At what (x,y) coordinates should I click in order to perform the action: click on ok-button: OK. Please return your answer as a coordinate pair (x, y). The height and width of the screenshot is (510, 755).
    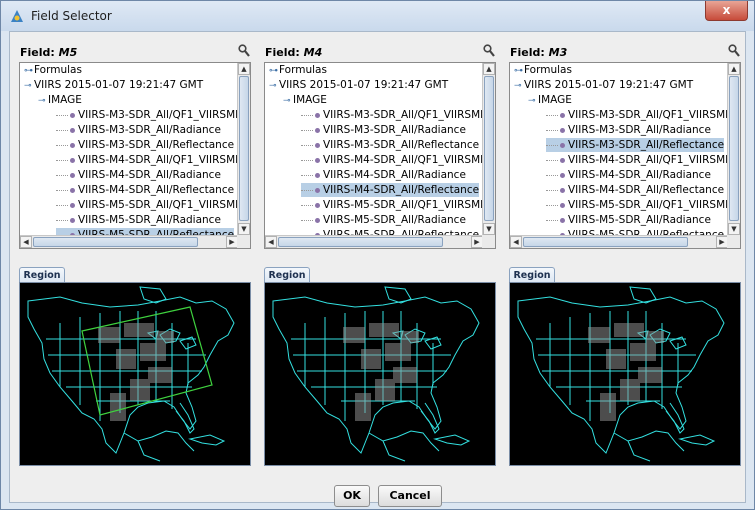
    Looking at the image, I should click on (352, 496).